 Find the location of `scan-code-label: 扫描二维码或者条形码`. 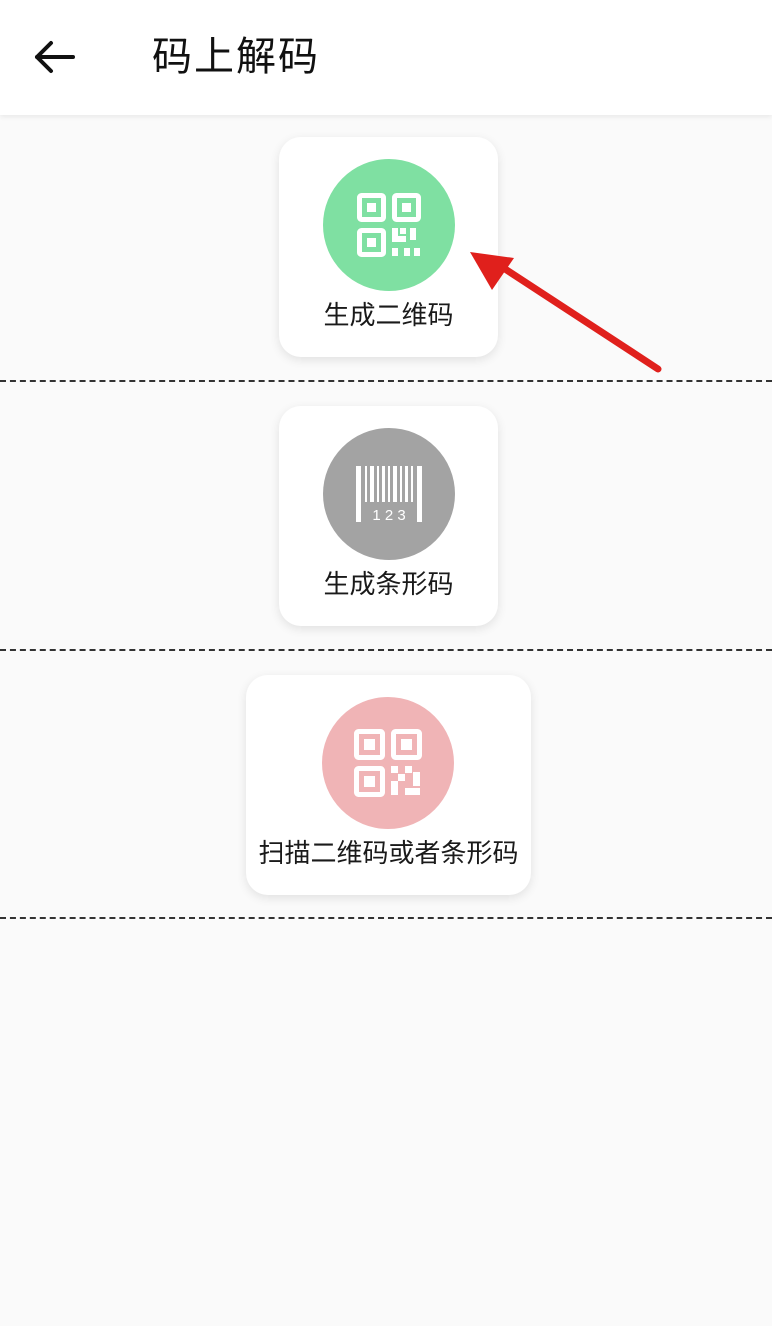

scan-code-label: 扫描二维码或者条形码 is located at coordinates (388, 854).